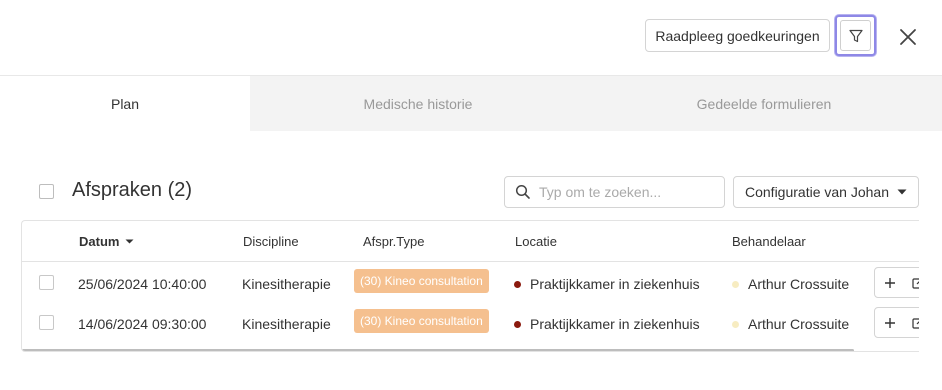  What do you see at coordinates (769, 241) in the screenshot?
I see `column-header-behandelaar: Behandelaar` at bounding box center [769, 241].